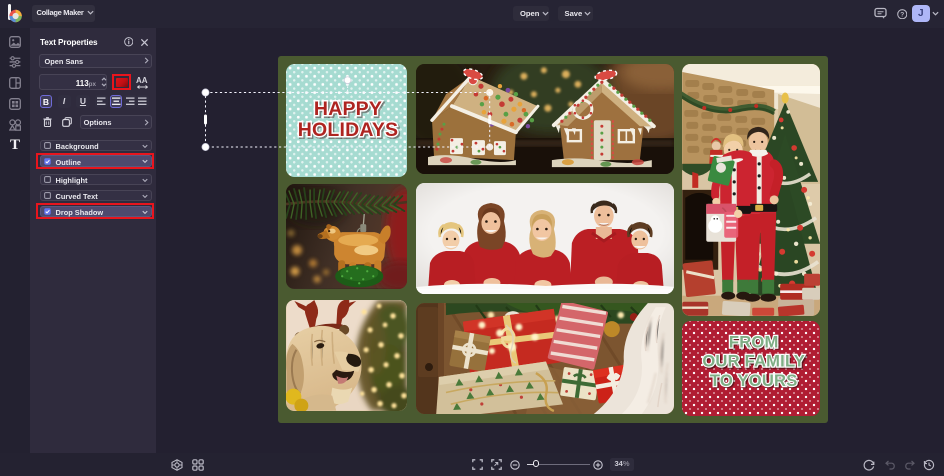 Image resolution: width=944 pixels, height=476 pixels. What do you see at coordinates (754, 341) in the screenshot?
I see `svg-text: FROM` at bounding box center [754, 341].